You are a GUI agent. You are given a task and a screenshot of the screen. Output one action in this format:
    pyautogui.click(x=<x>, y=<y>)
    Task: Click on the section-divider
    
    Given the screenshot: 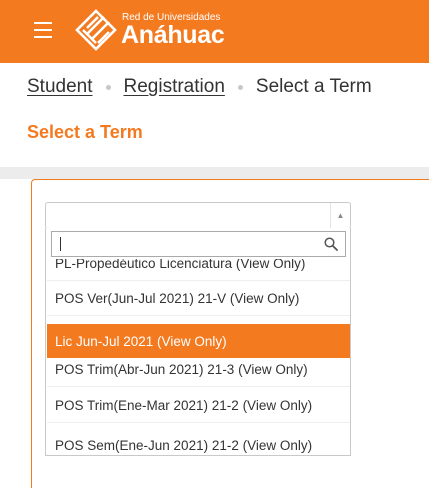 What is the action you would take?
    pyautogui.click(x=214, y=173)
    